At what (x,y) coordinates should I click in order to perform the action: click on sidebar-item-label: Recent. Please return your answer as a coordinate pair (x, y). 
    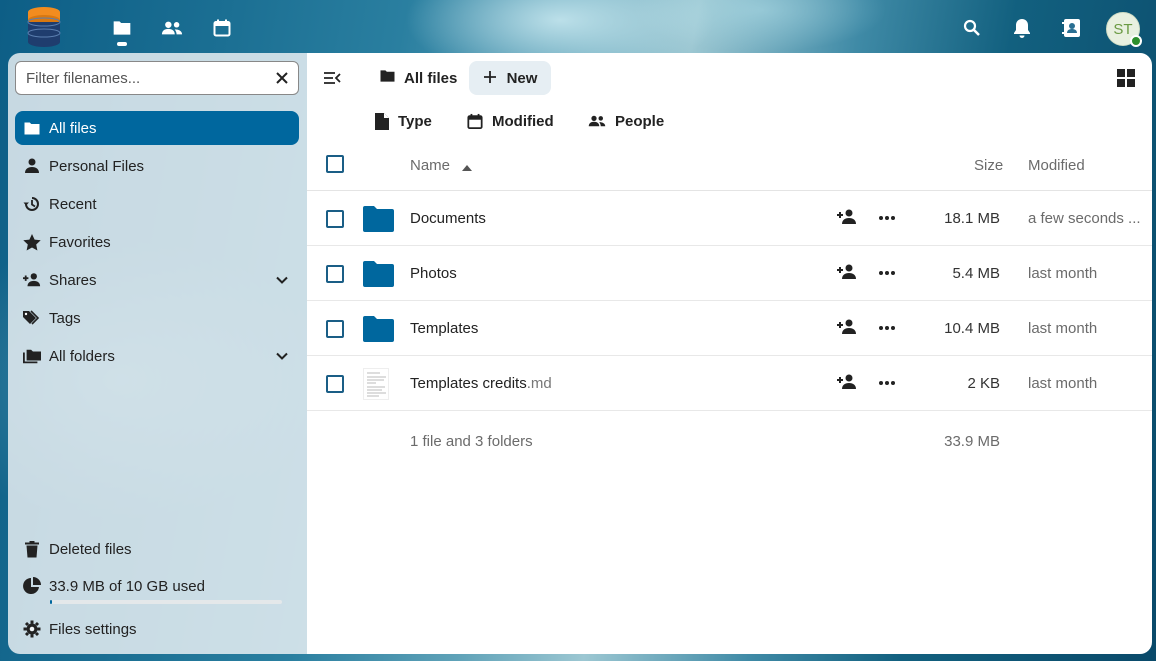
    Looking at the image, I should click on (73, 204).